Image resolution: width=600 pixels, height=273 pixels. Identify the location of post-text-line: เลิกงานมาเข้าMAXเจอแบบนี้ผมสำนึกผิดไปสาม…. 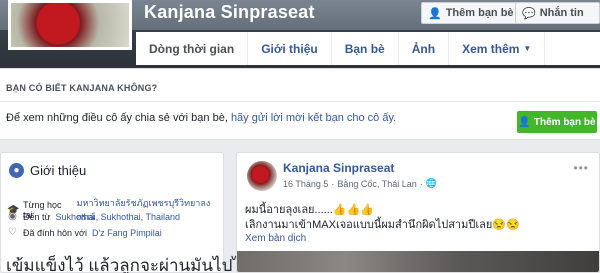
(382, 225).